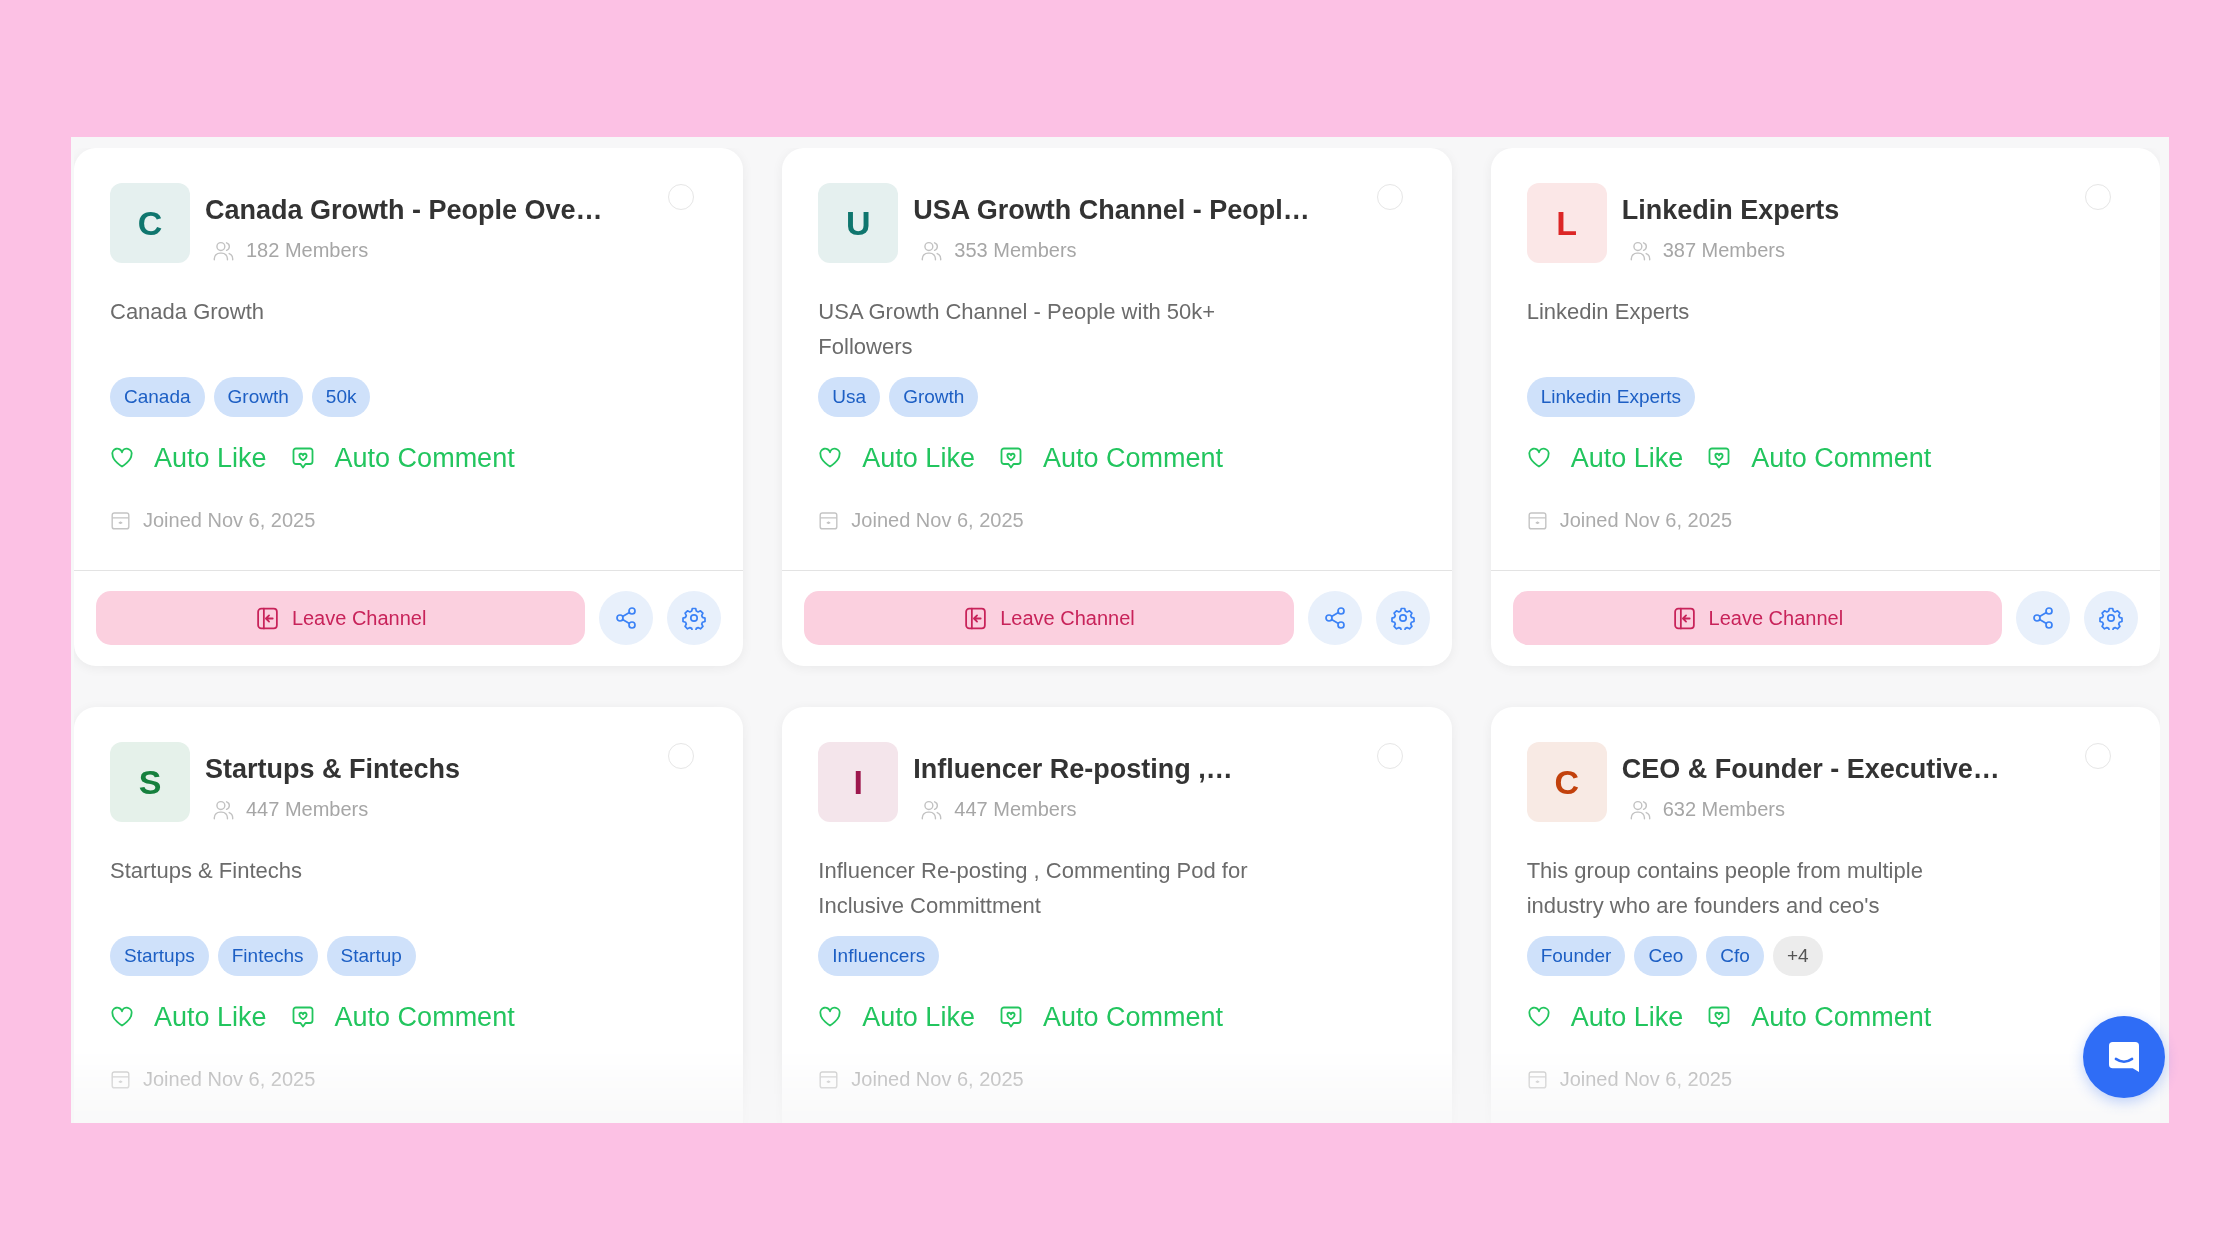  What do you see at coordinates (1576, 956) in the screenshot?
I see `tag-chip: Founder` at bounding box center [1576, 956].